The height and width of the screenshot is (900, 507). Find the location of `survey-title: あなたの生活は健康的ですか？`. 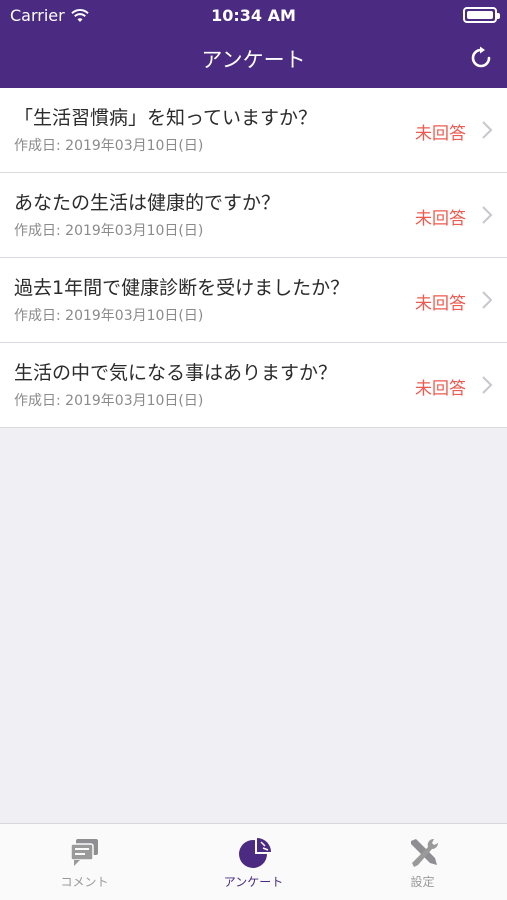

survey-title: あなたの生活は健康的ですか？ is located at coordinates (147, 203).